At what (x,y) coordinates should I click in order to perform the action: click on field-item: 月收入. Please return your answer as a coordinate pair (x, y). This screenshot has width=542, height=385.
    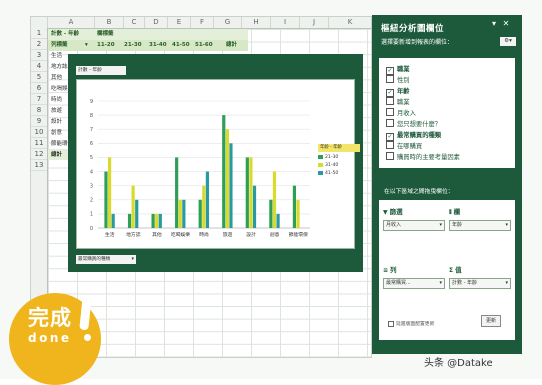
    Looking at the image, I should click on (401, 112).